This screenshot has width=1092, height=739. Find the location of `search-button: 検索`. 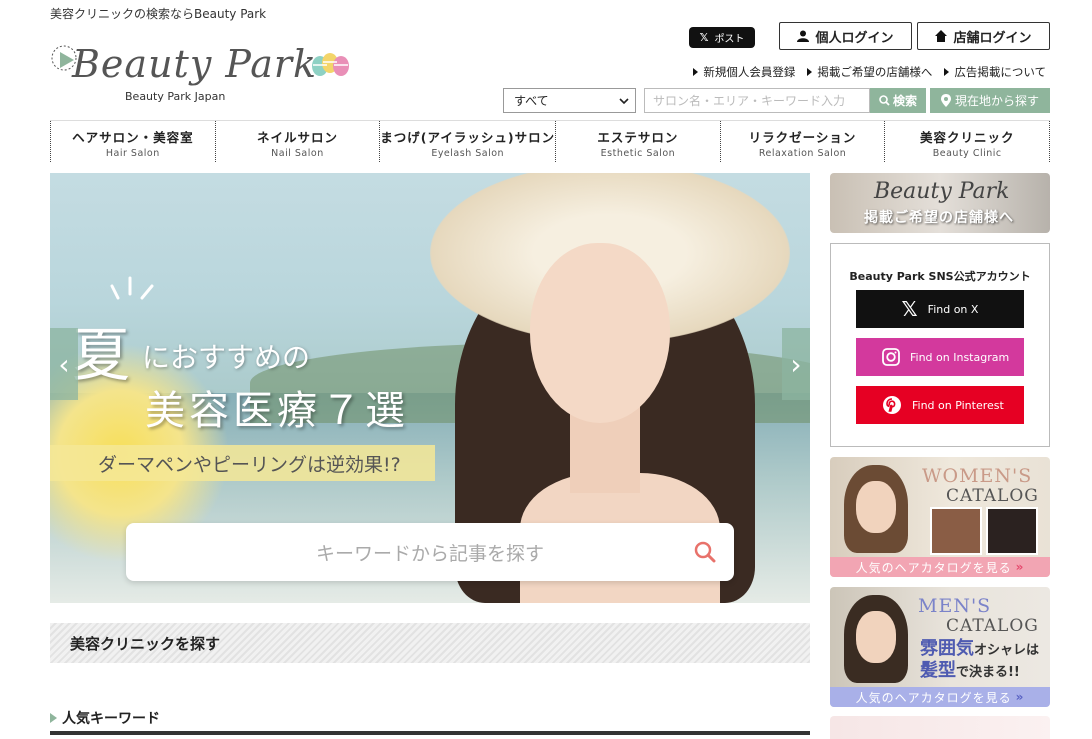

search-button: 検索 is located at coordinates (898, 100).